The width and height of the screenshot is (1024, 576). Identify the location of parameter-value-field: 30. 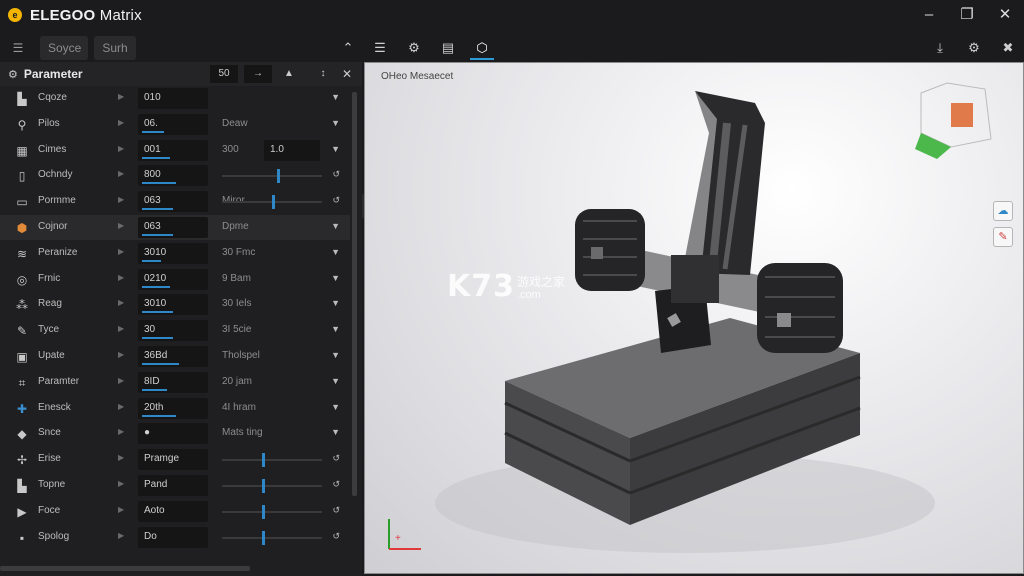
(173, 331).